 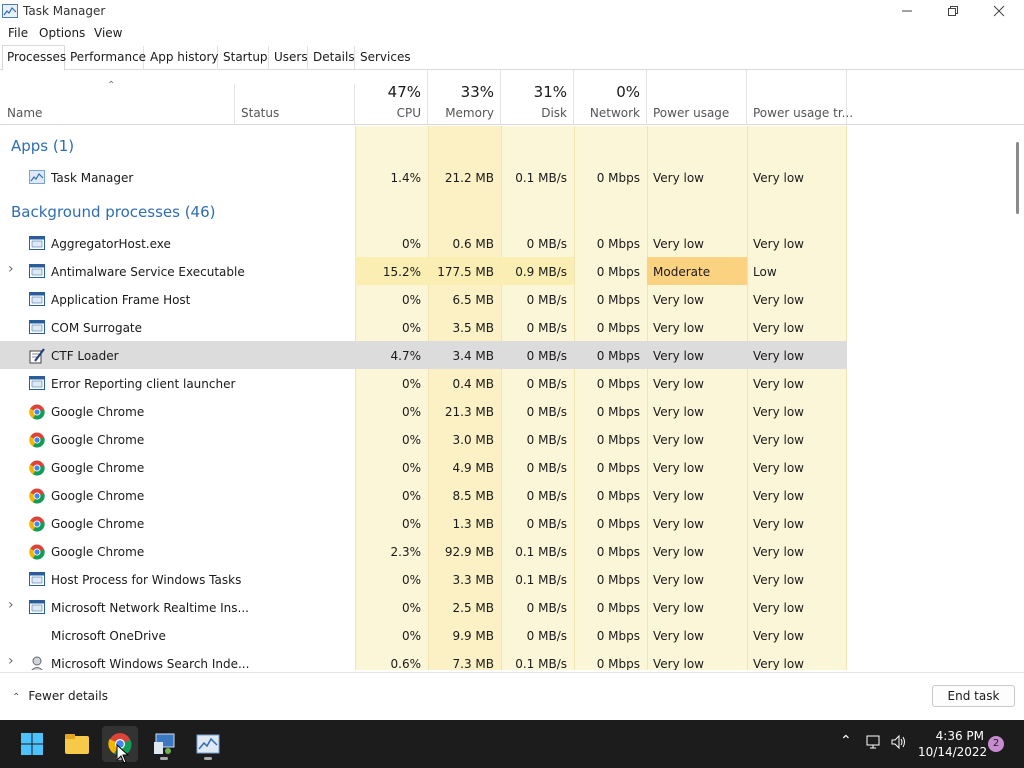 What do you see at coordinates (406, 663) in the screenshot?
I see `cell-cpu: 0.6%` at bounding box center [406, 663].